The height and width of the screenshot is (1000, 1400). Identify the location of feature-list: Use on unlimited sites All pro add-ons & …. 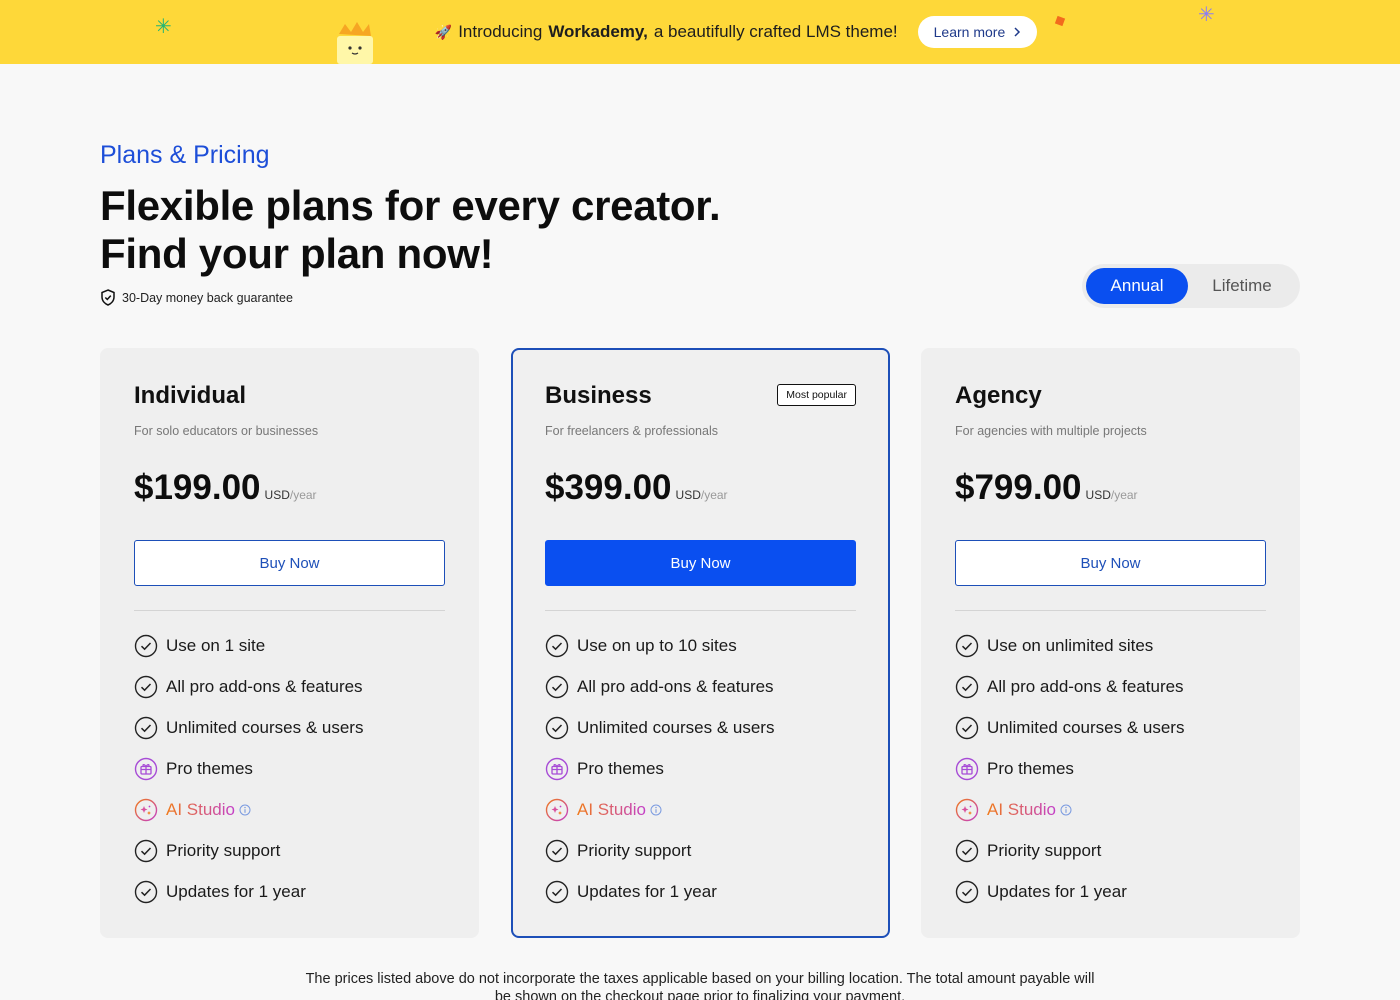
(1110, 768).